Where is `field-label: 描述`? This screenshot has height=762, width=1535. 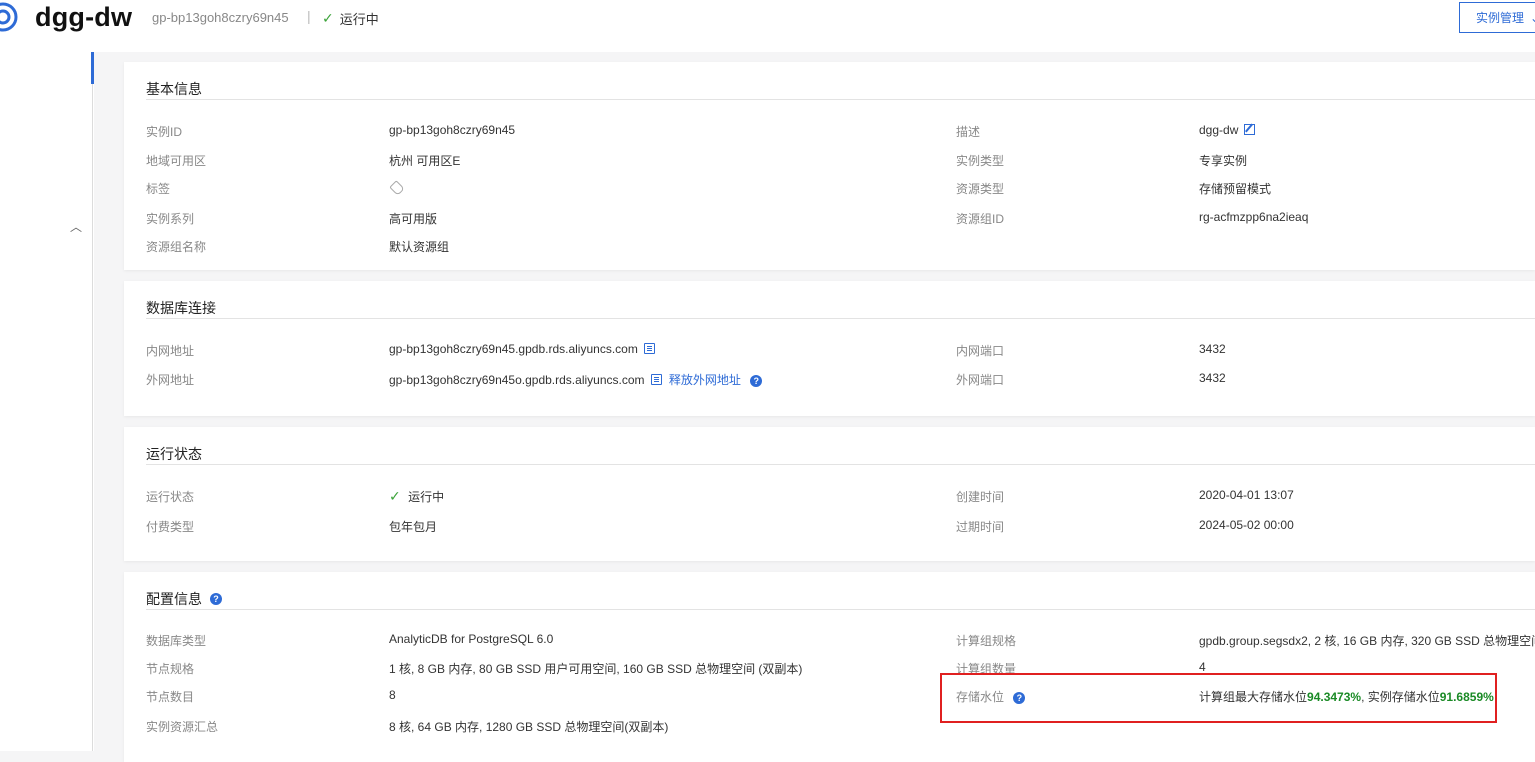 field-label: 描述 is located at coordinates (968, 132).